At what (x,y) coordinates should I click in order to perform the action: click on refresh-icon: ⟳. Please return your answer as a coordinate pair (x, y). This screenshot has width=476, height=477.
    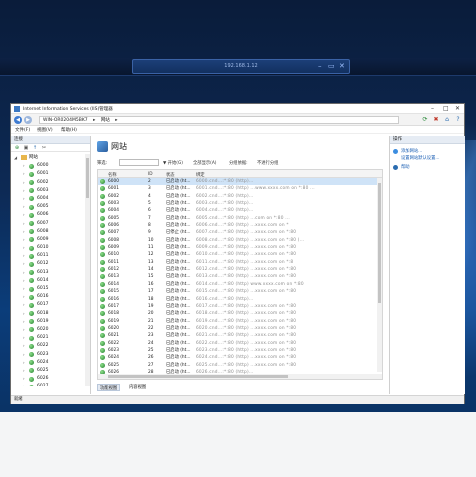
    Looking at the image, I should click on (425, 120).